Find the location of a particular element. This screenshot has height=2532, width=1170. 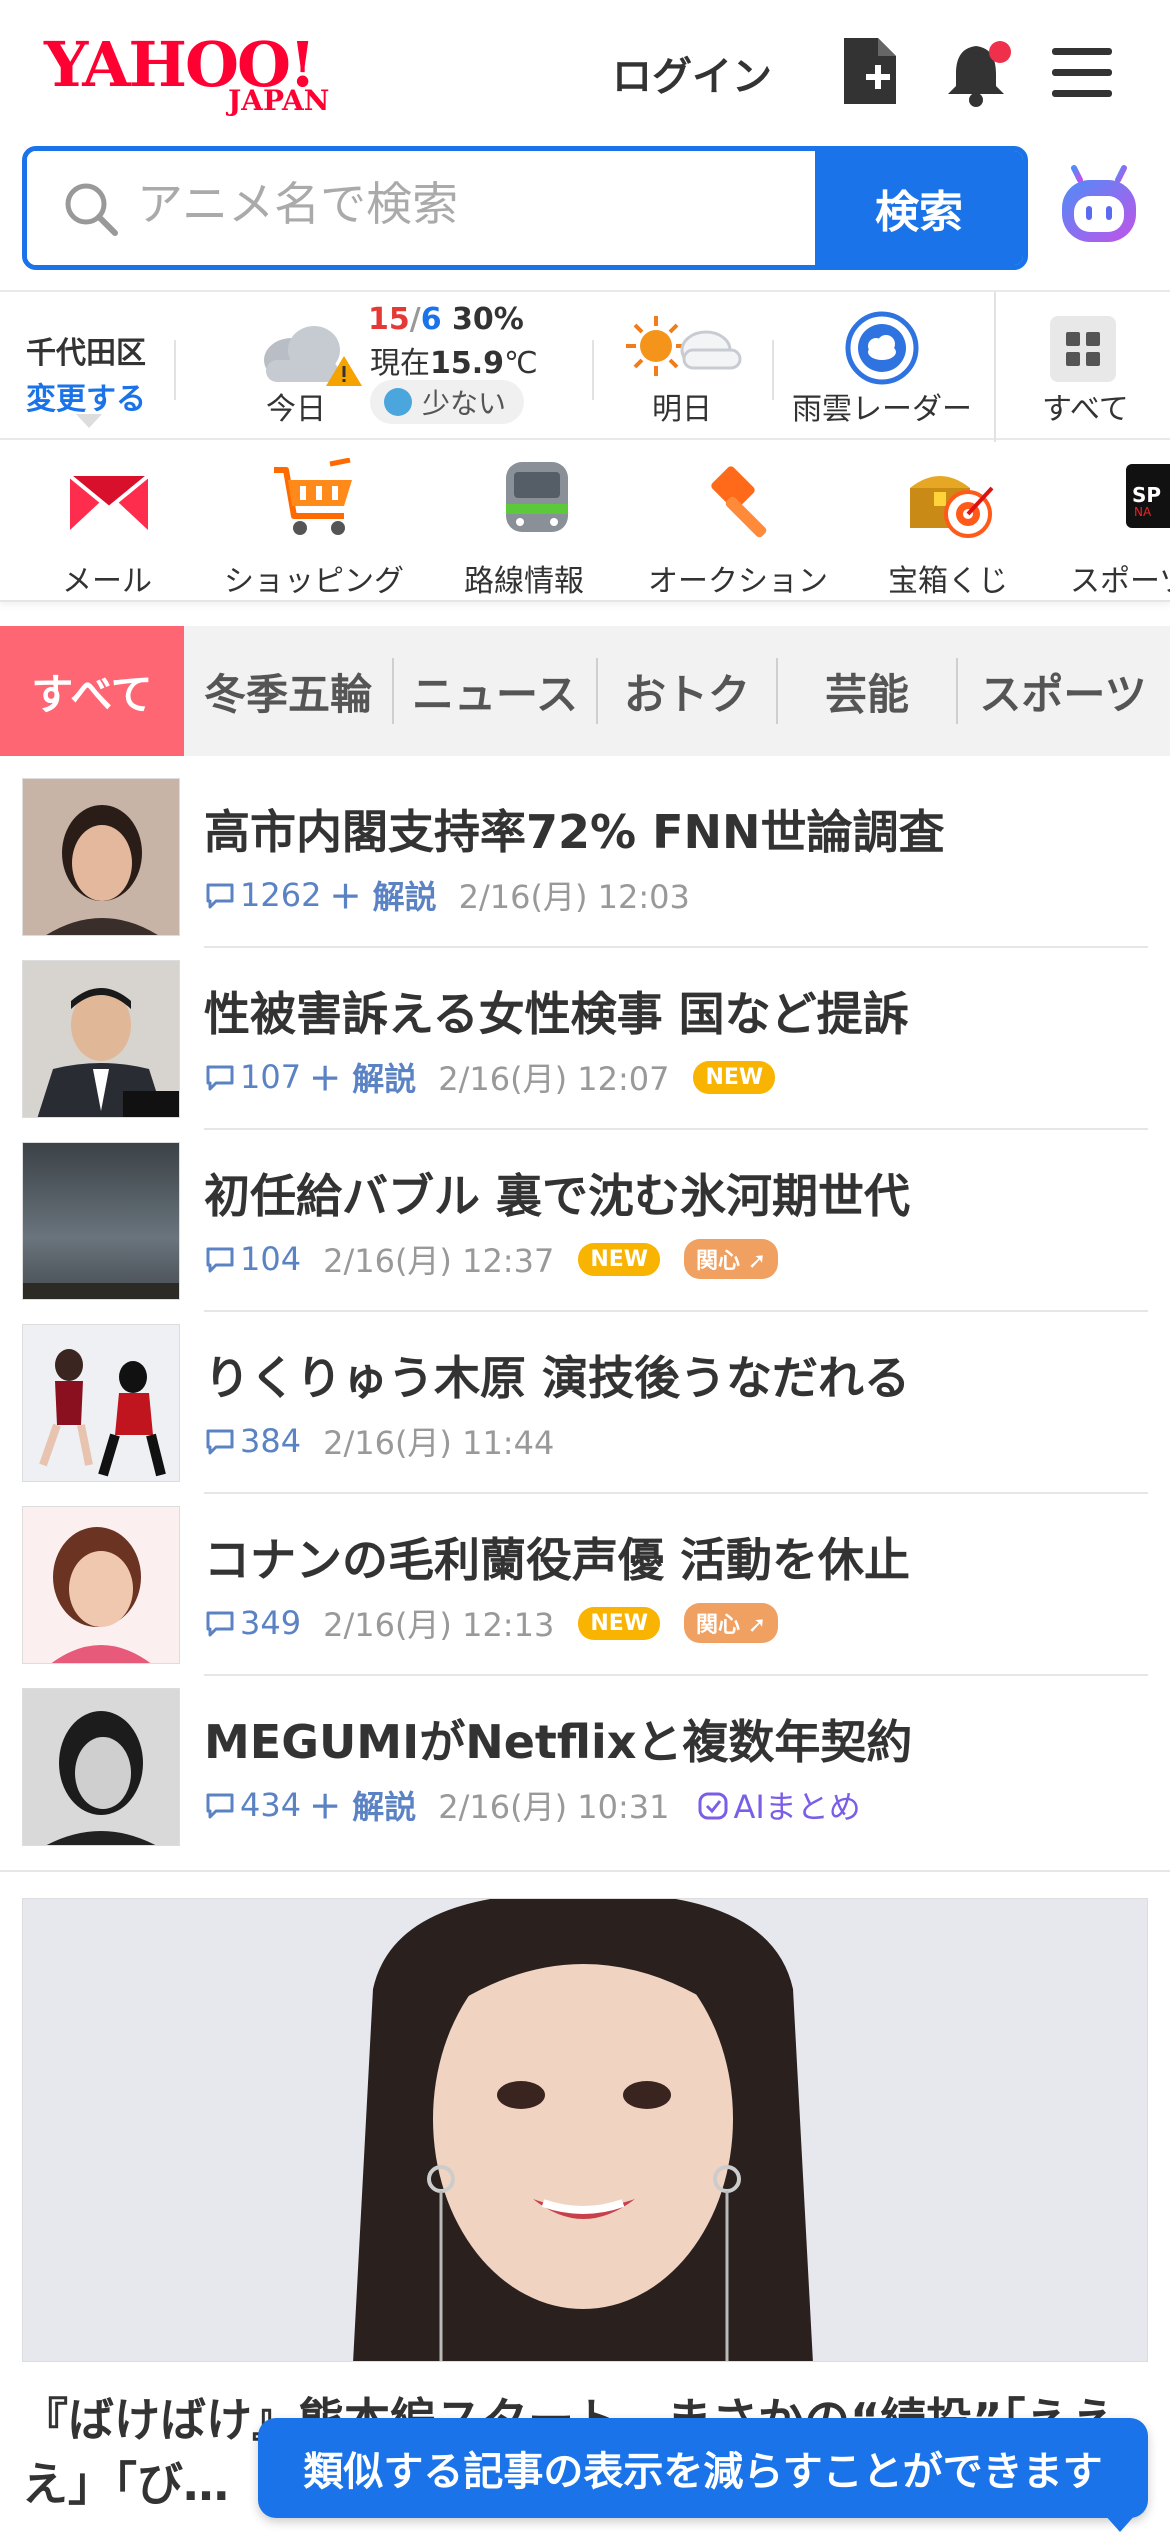

tab-winter-olympics: 冬季五輪 is located at coordinates (288, 691).